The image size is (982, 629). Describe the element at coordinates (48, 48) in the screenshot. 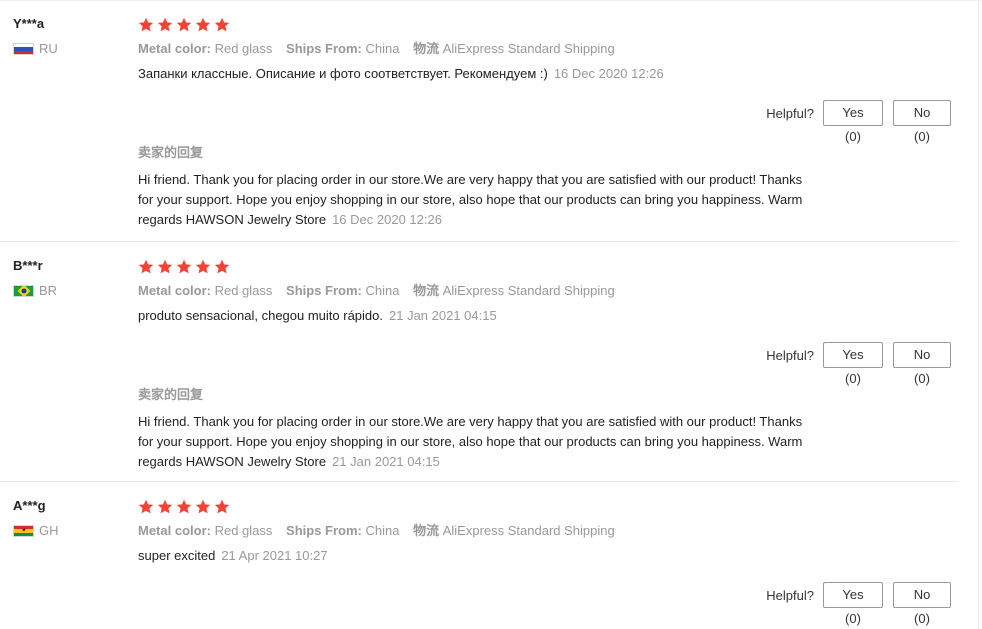

I see `country-code: RU` at that location.